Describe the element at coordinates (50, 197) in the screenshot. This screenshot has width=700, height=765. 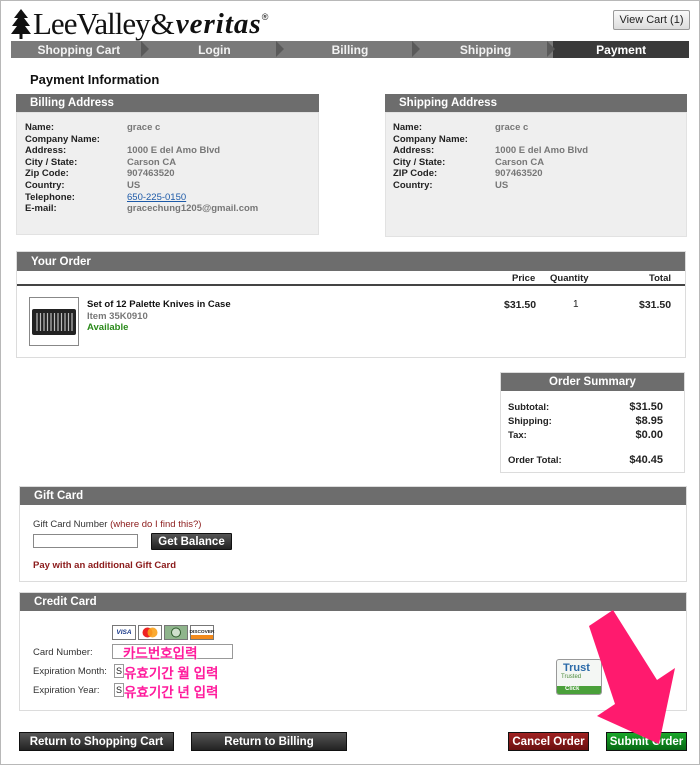
I see `billing-telephone-label: Telephone:` at that location.